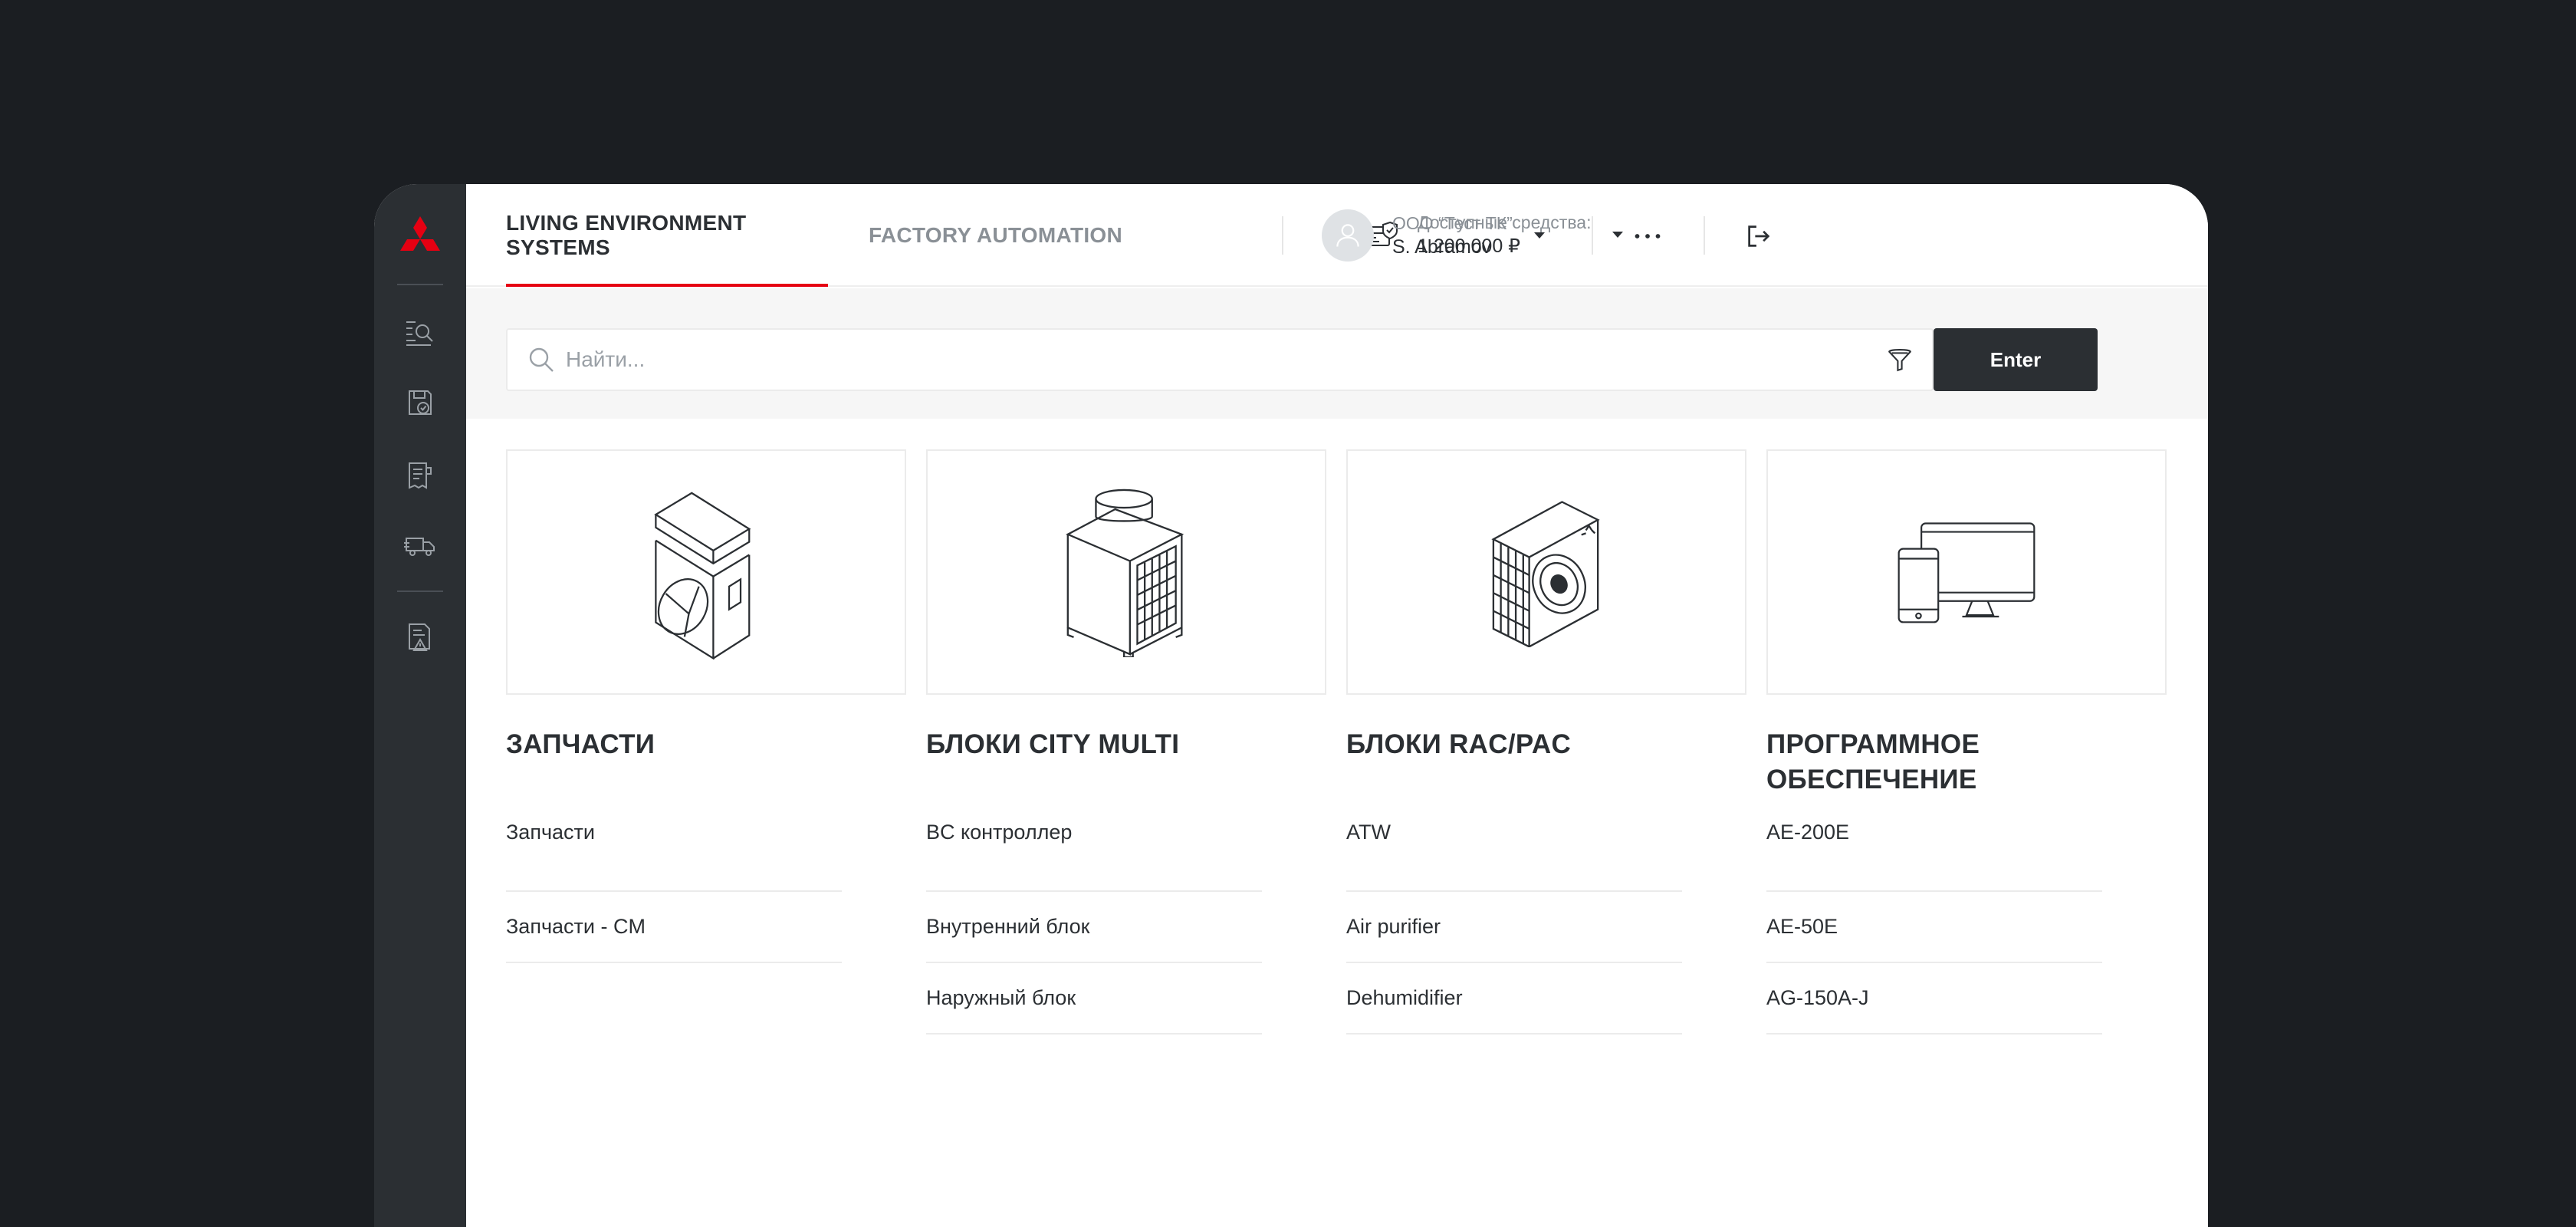 The image size is (2576, 1227). What do you see at coordinates (1442, 247) in the screenshot?
I see `user-name: S. Abramov` at bounding box center [1442, 247].